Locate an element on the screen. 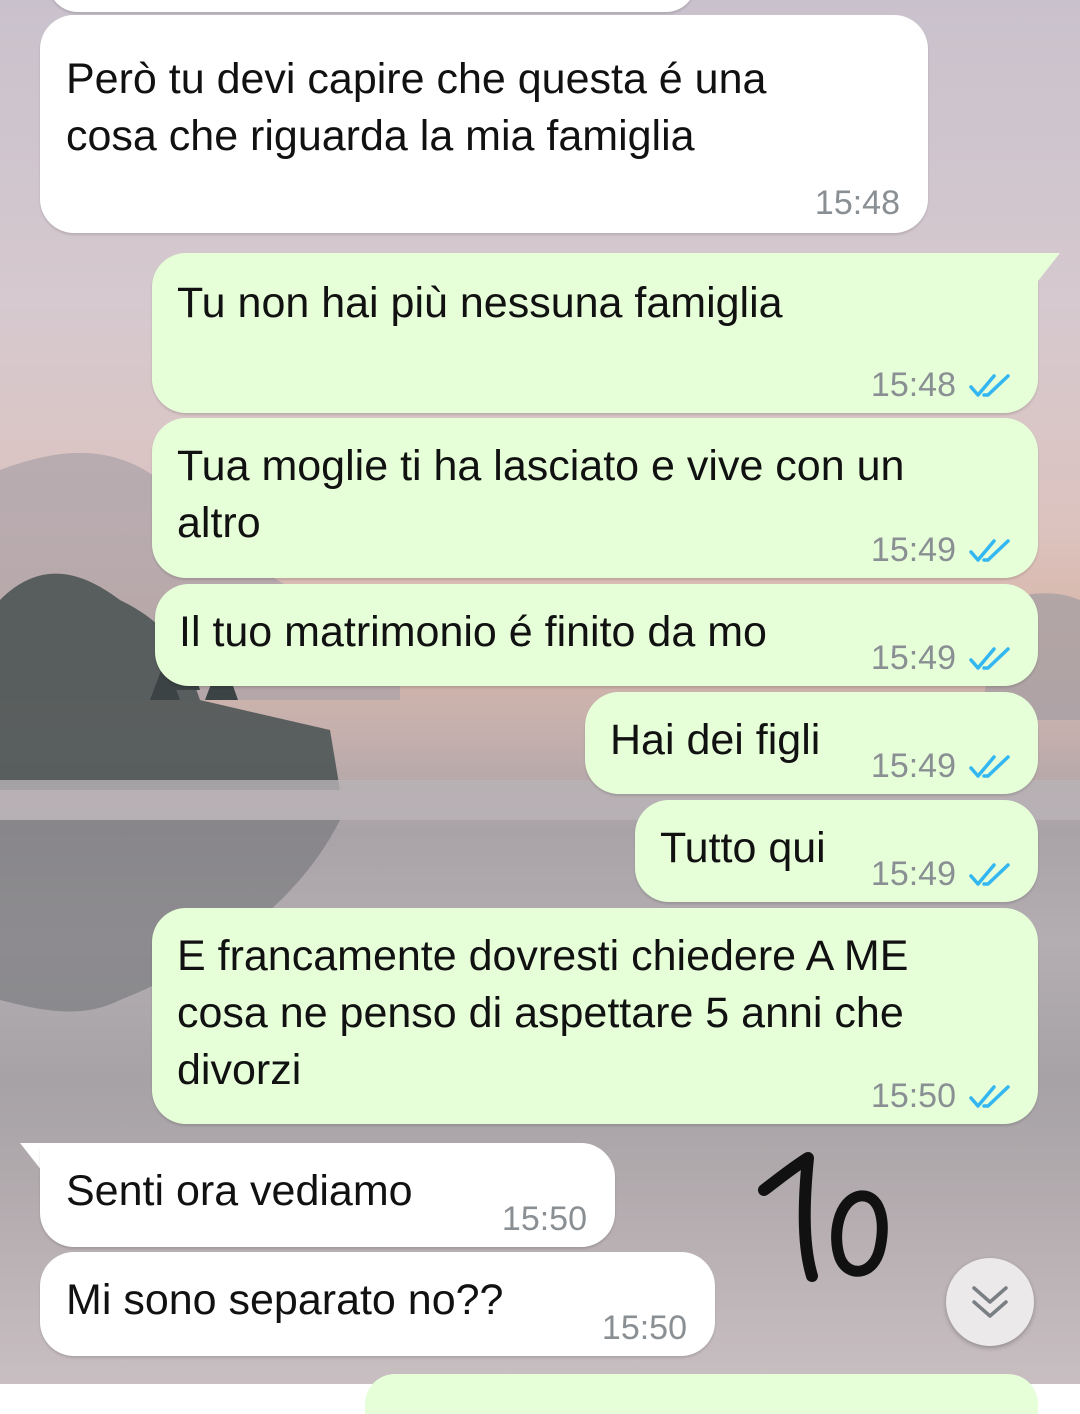 The width and height of the screenshot is (1080, 1414). bubble-tail is located at coordinates (1045, 267).